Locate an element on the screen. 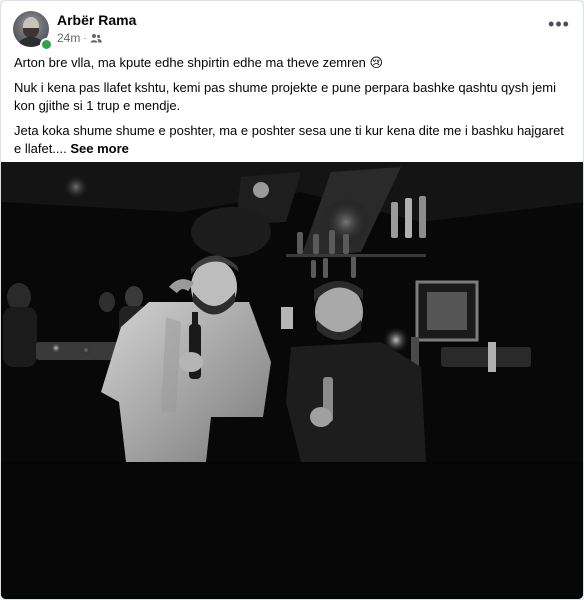 This screenshot has height=600, width=584. author-name: Arbër Rama is located at coordinates (96, 20).